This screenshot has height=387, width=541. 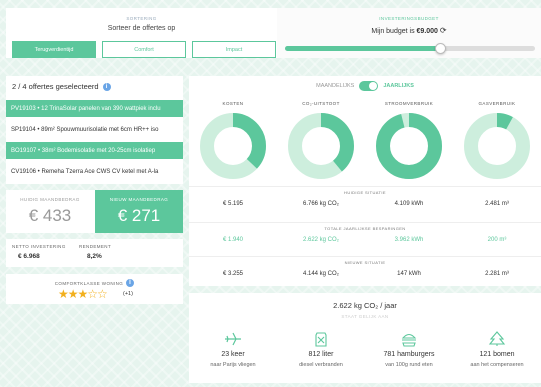 I want to click on toggle-monthly-label: MAANDELIJKS, so click(x=335, y=86).